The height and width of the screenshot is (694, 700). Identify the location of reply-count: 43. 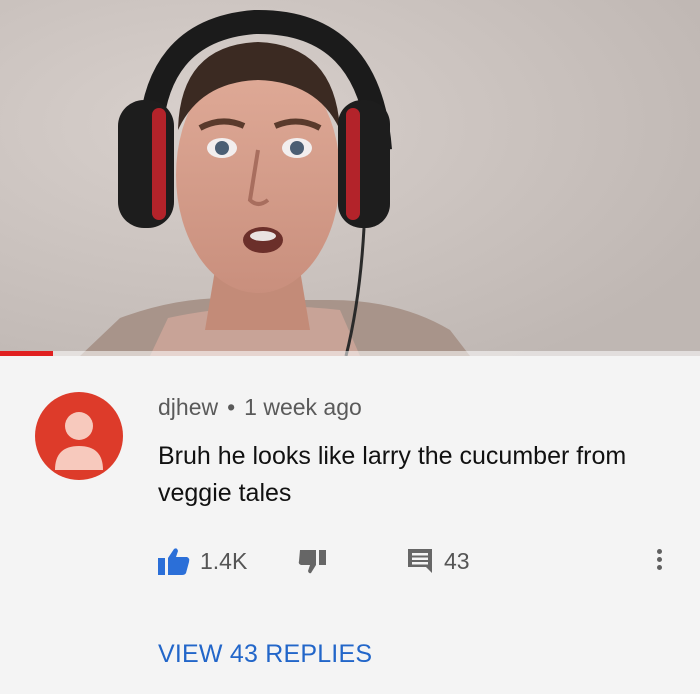
(457, 560).